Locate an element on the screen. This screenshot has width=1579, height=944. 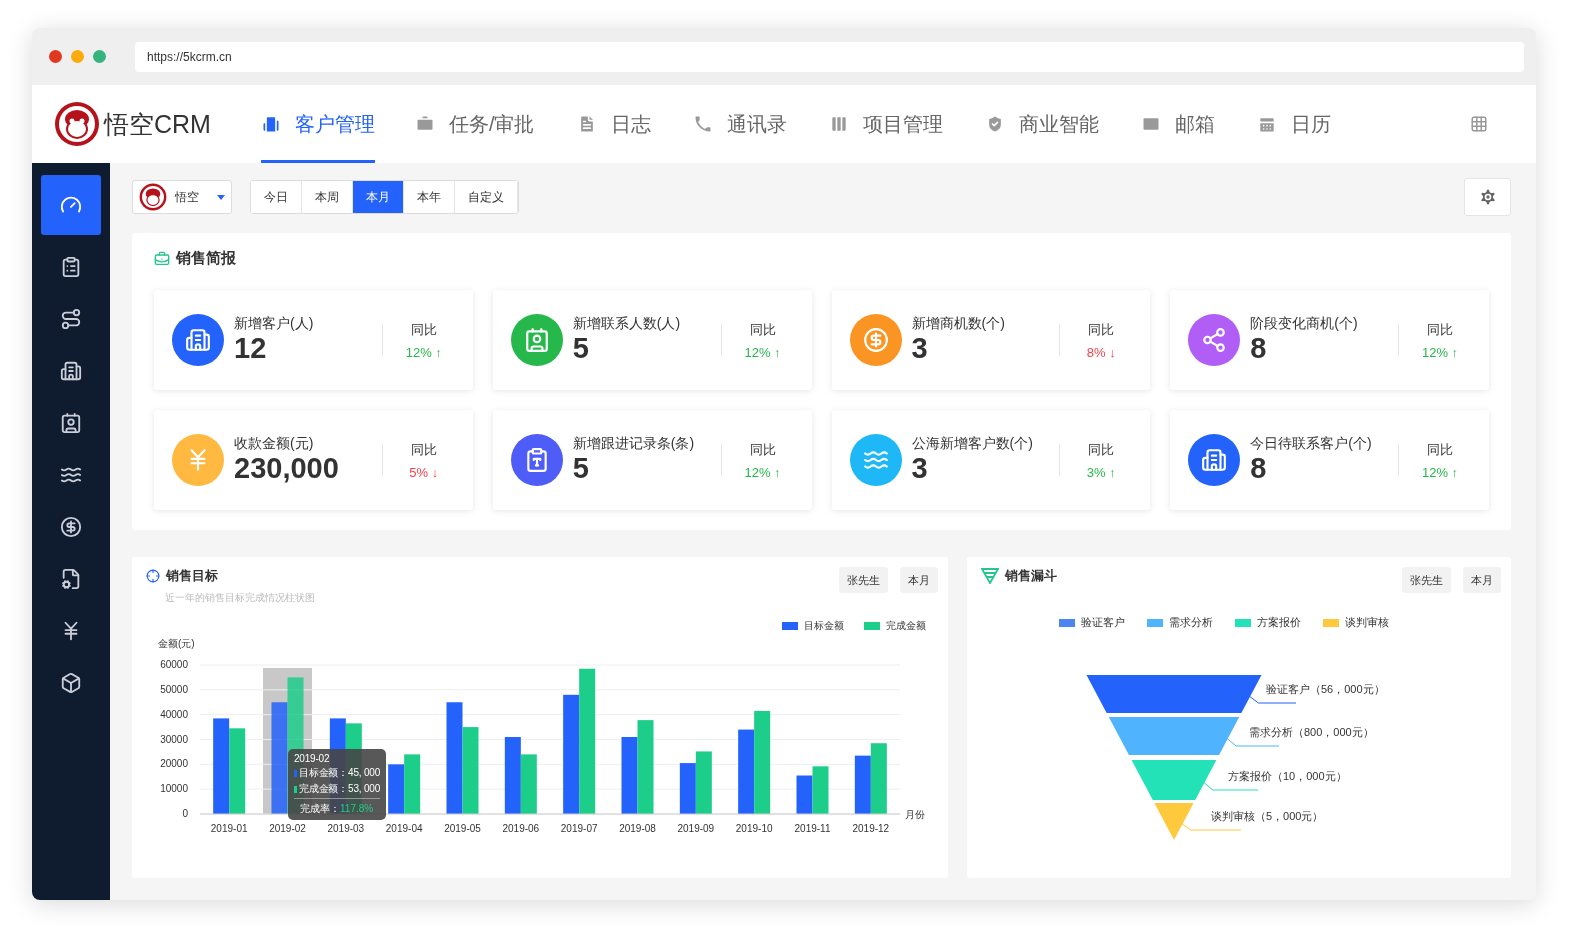
change-value: 5% ↓ is located at coordinates (424, 472).